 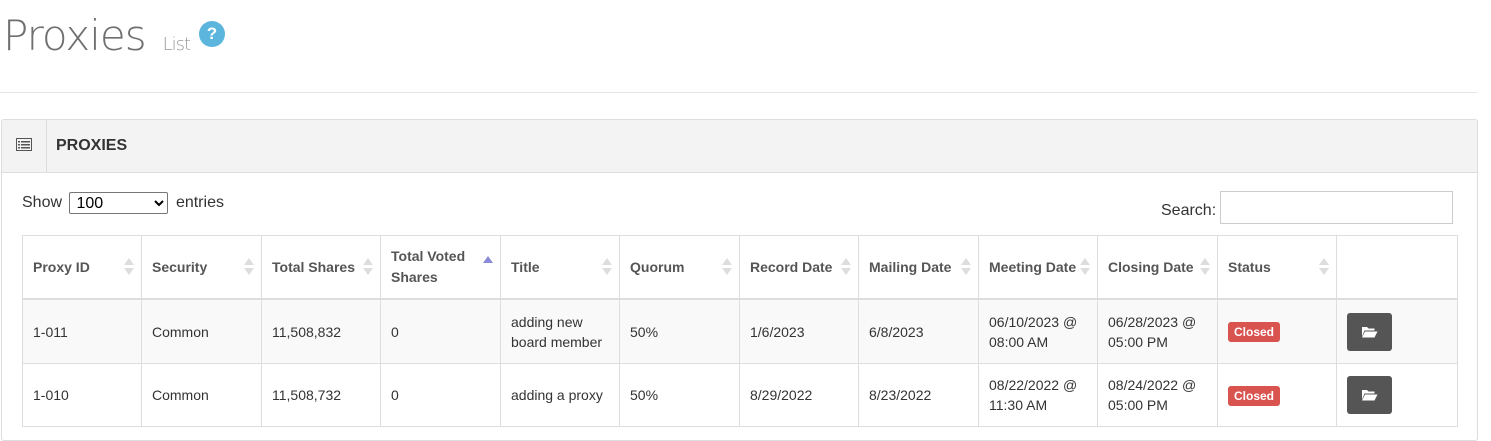 I want to click on search-input, so click(x=1336, y=207).